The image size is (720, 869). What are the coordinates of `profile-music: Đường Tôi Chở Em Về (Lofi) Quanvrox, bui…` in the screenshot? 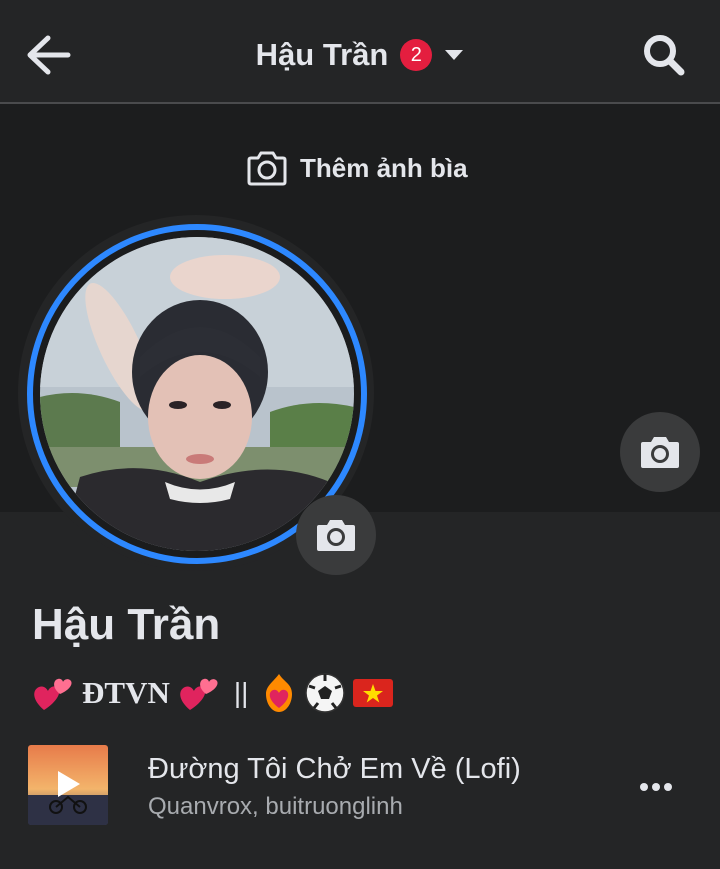 It's located at (360, 786).